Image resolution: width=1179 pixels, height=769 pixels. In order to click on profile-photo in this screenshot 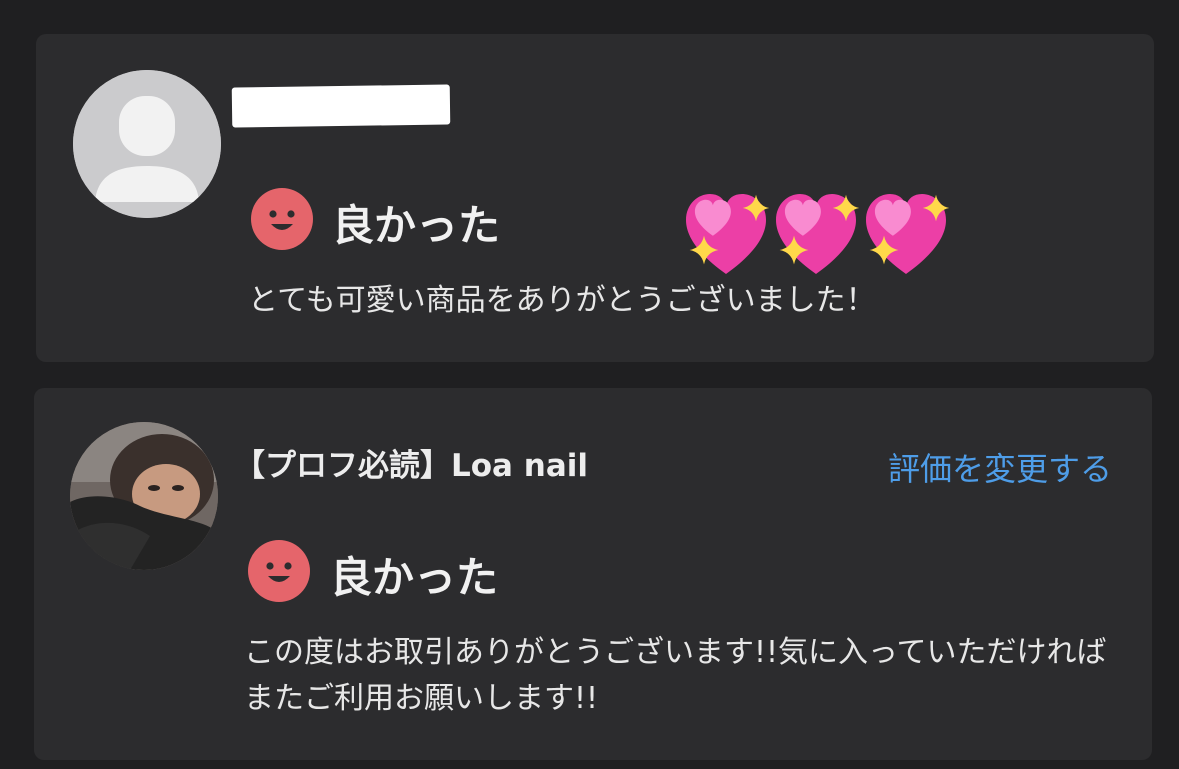, I will do `click(144, 496)`.